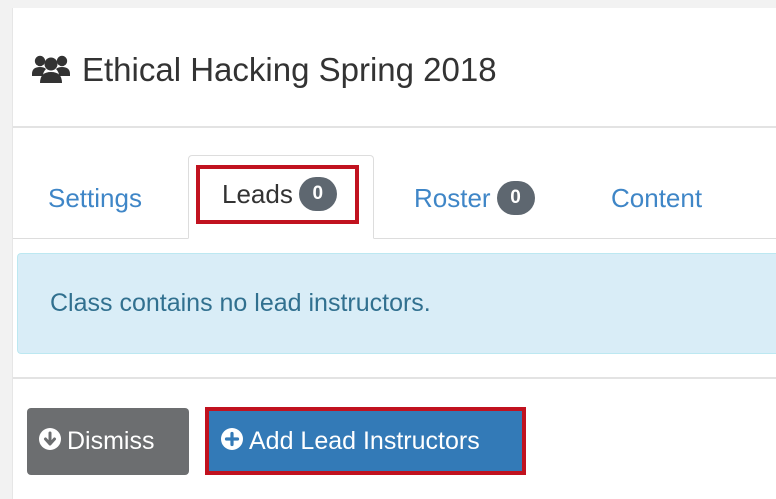  What do you see at coordinates (394, 378) in the screenshot?
I see `section-divider` at bounding box center [394, 378].